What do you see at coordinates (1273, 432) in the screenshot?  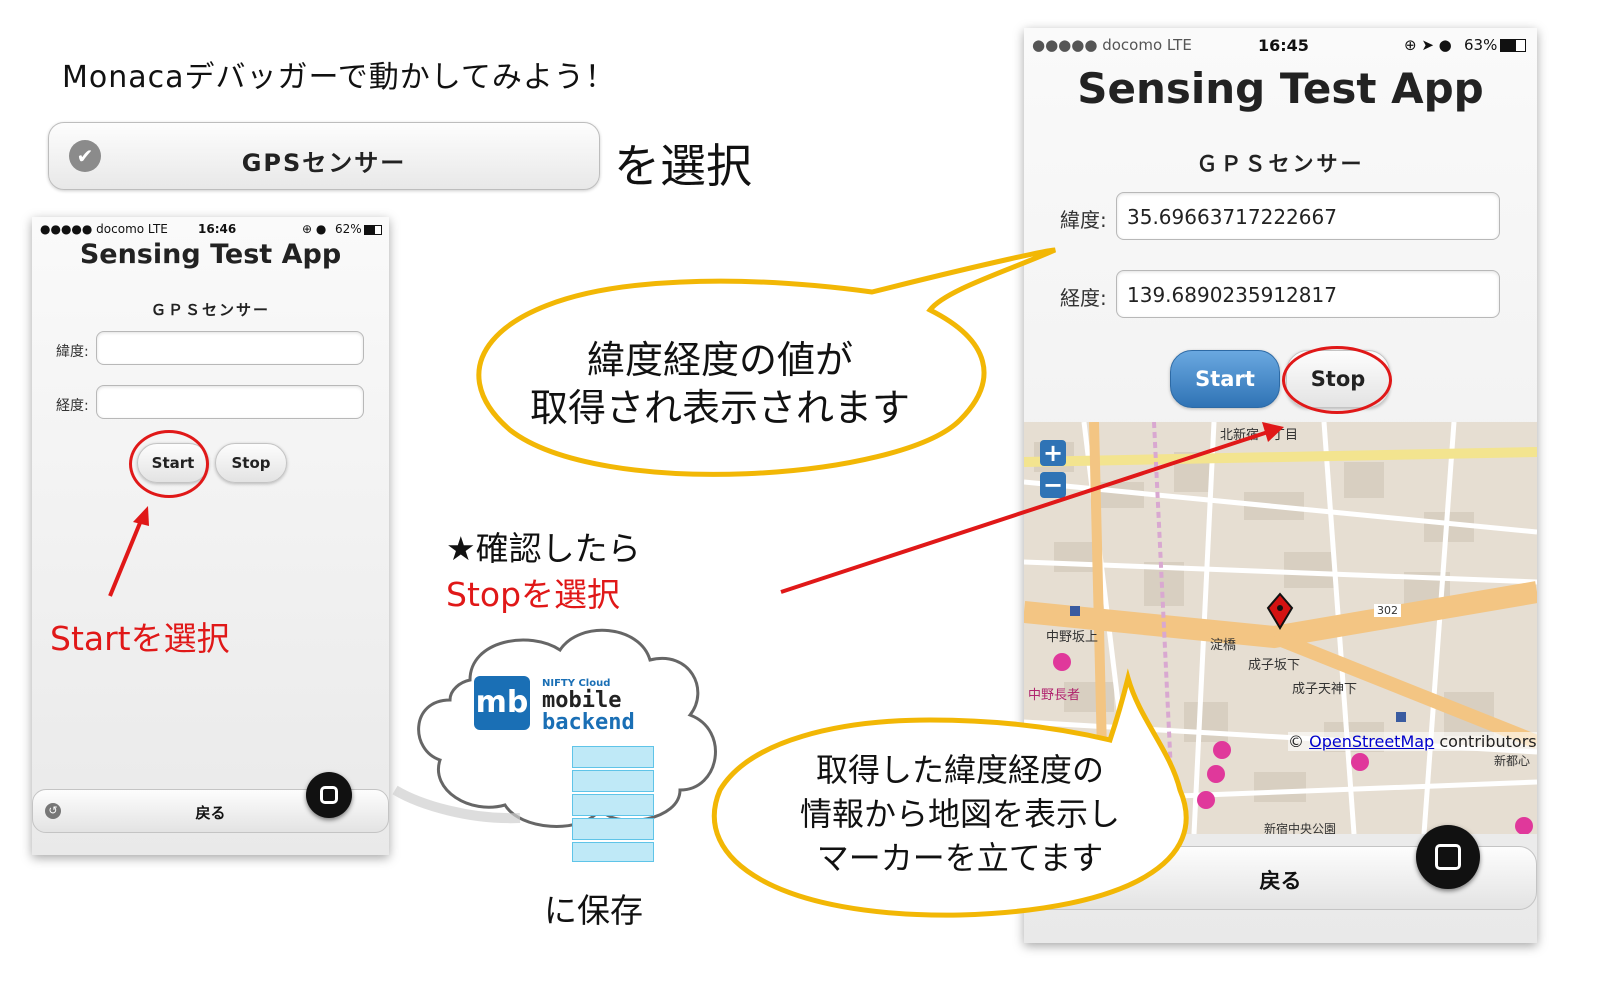 I see `marker-arrowhead` at bounding box center [1273, 432].